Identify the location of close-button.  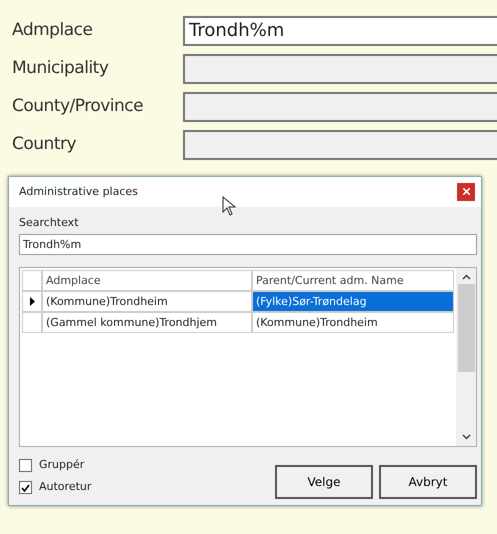
(466, 192).